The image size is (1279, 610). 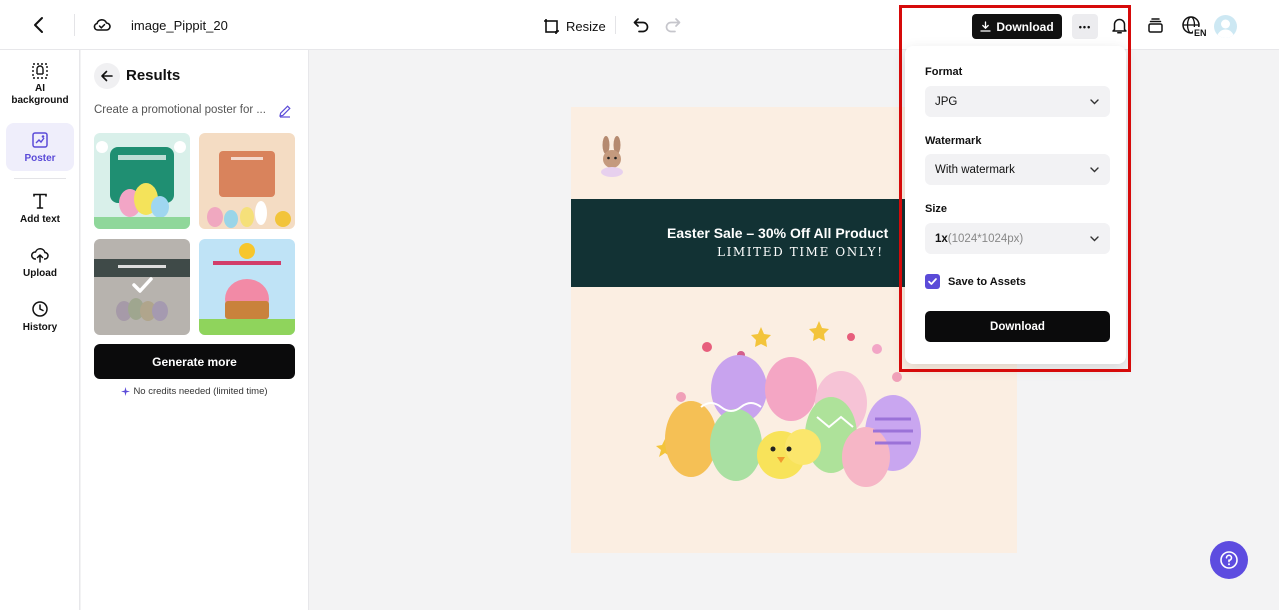 What do you see at coordinates (179, 25) in the screenshot?
I see `file-name: image_Pippit_20` at bounding box center [179, 25].